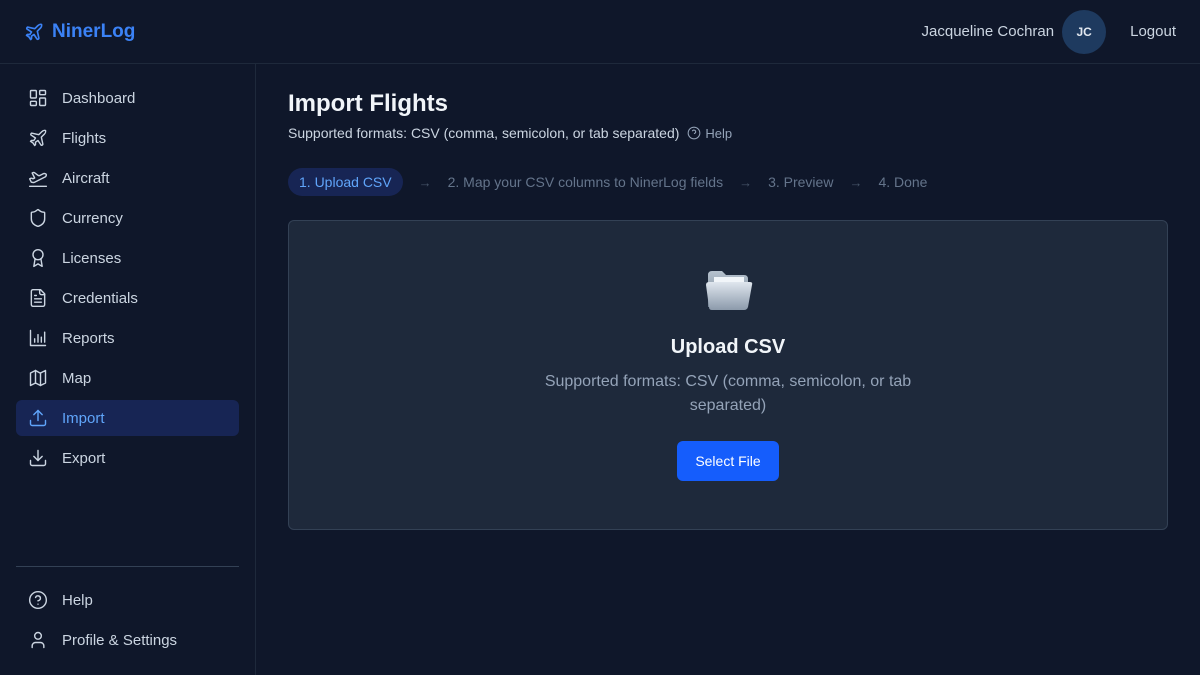 The height and width of the screenshot is (675, 1200). What do you see at coordinates (600, 32) in the screenshot?
I see `top-bar: NinerLog Jacqueline Cochran JC Logout` at bounding box center [600, 32].